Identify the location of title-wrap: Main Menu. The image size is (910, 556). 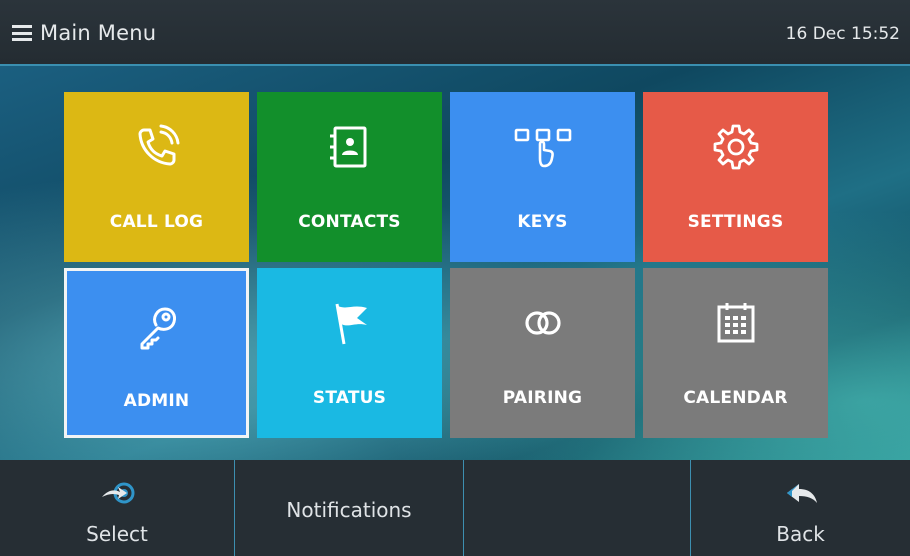
(84, 33).